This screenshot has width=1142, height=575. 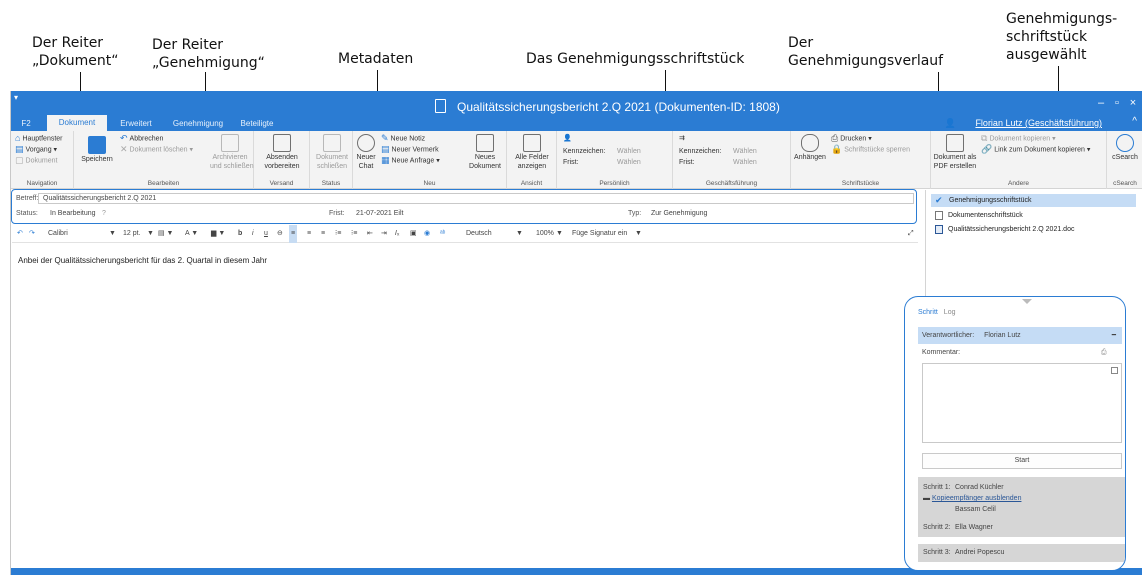 I want to click on list-item-document-body: Dokumentenschriftstück, so click(x=1033, y=215).